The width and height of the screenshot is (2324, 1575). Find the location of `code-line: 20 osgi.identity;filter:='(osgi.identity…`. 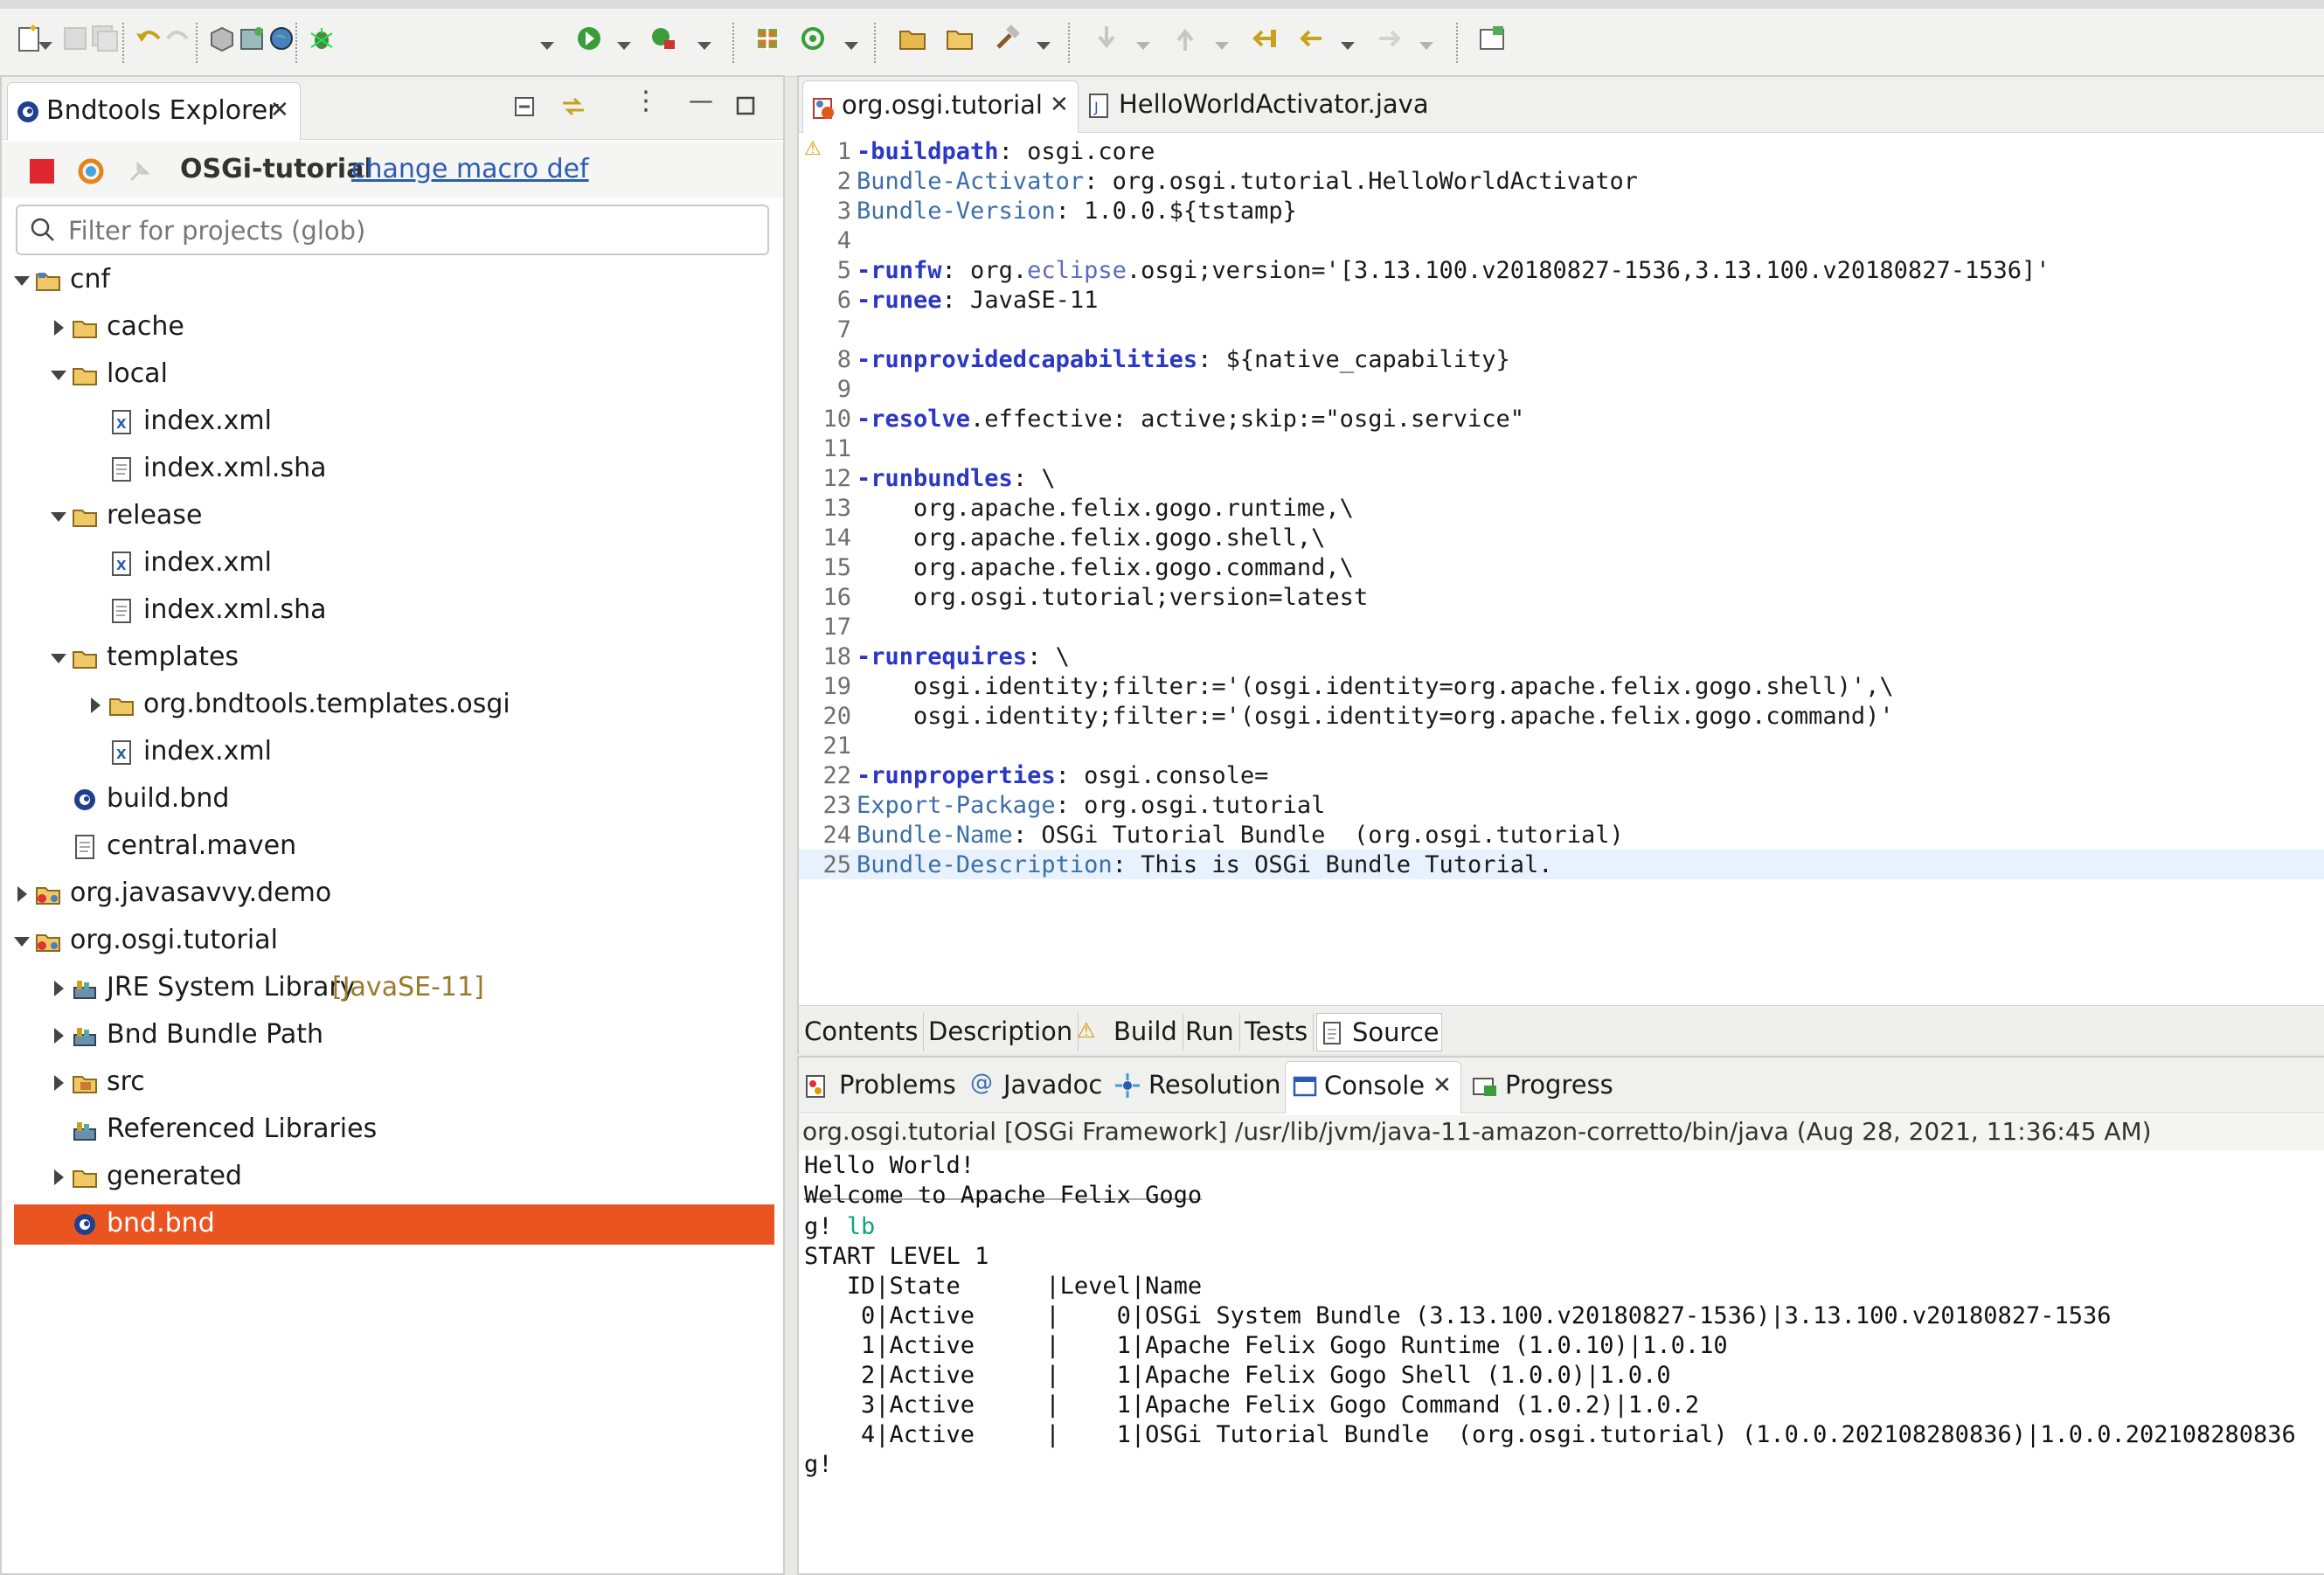

code-line: 20 osgi.identity;filter:='(osgi.identity… is located at coordinates (1561, 716).